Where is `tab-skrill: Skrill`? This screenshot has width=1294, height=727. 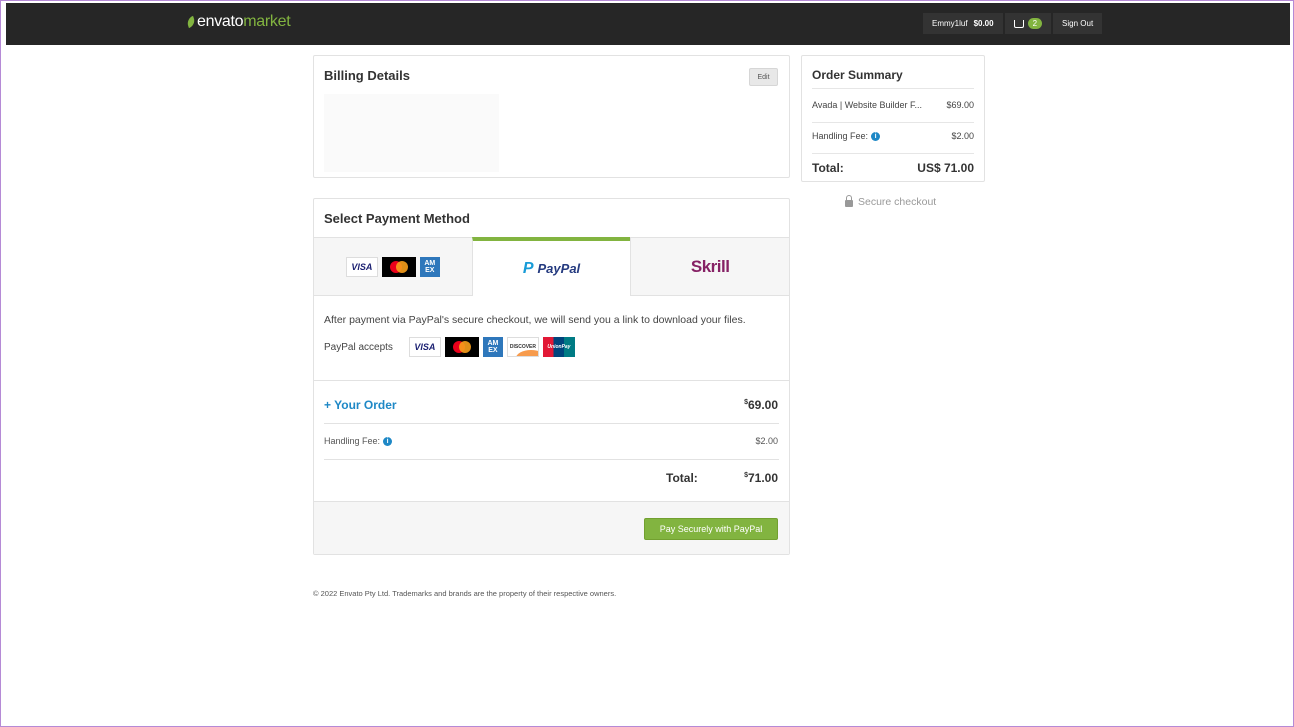
tab-skrill: Skrill is located at coordinates (710, 266).